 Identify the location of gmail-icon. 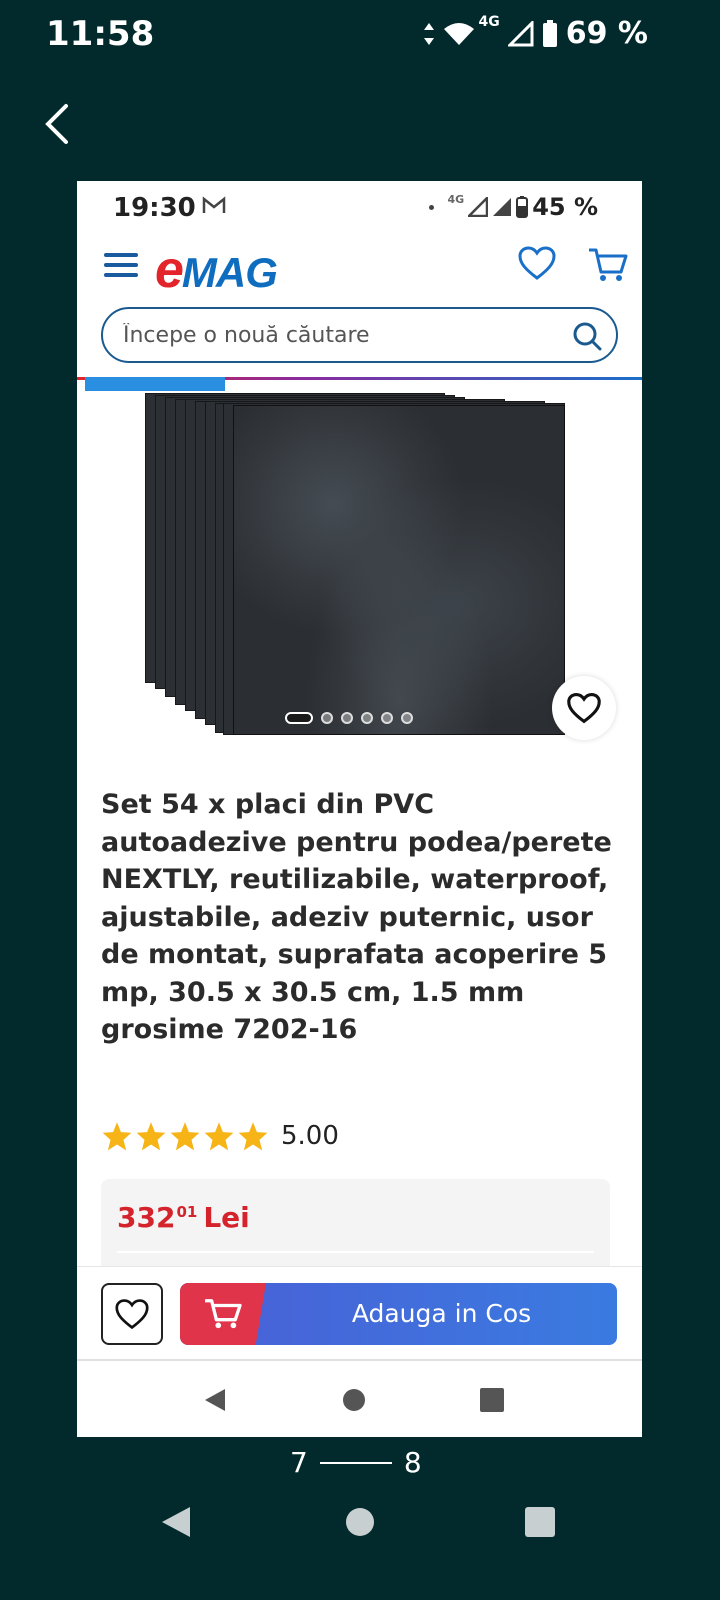
(214, 204).